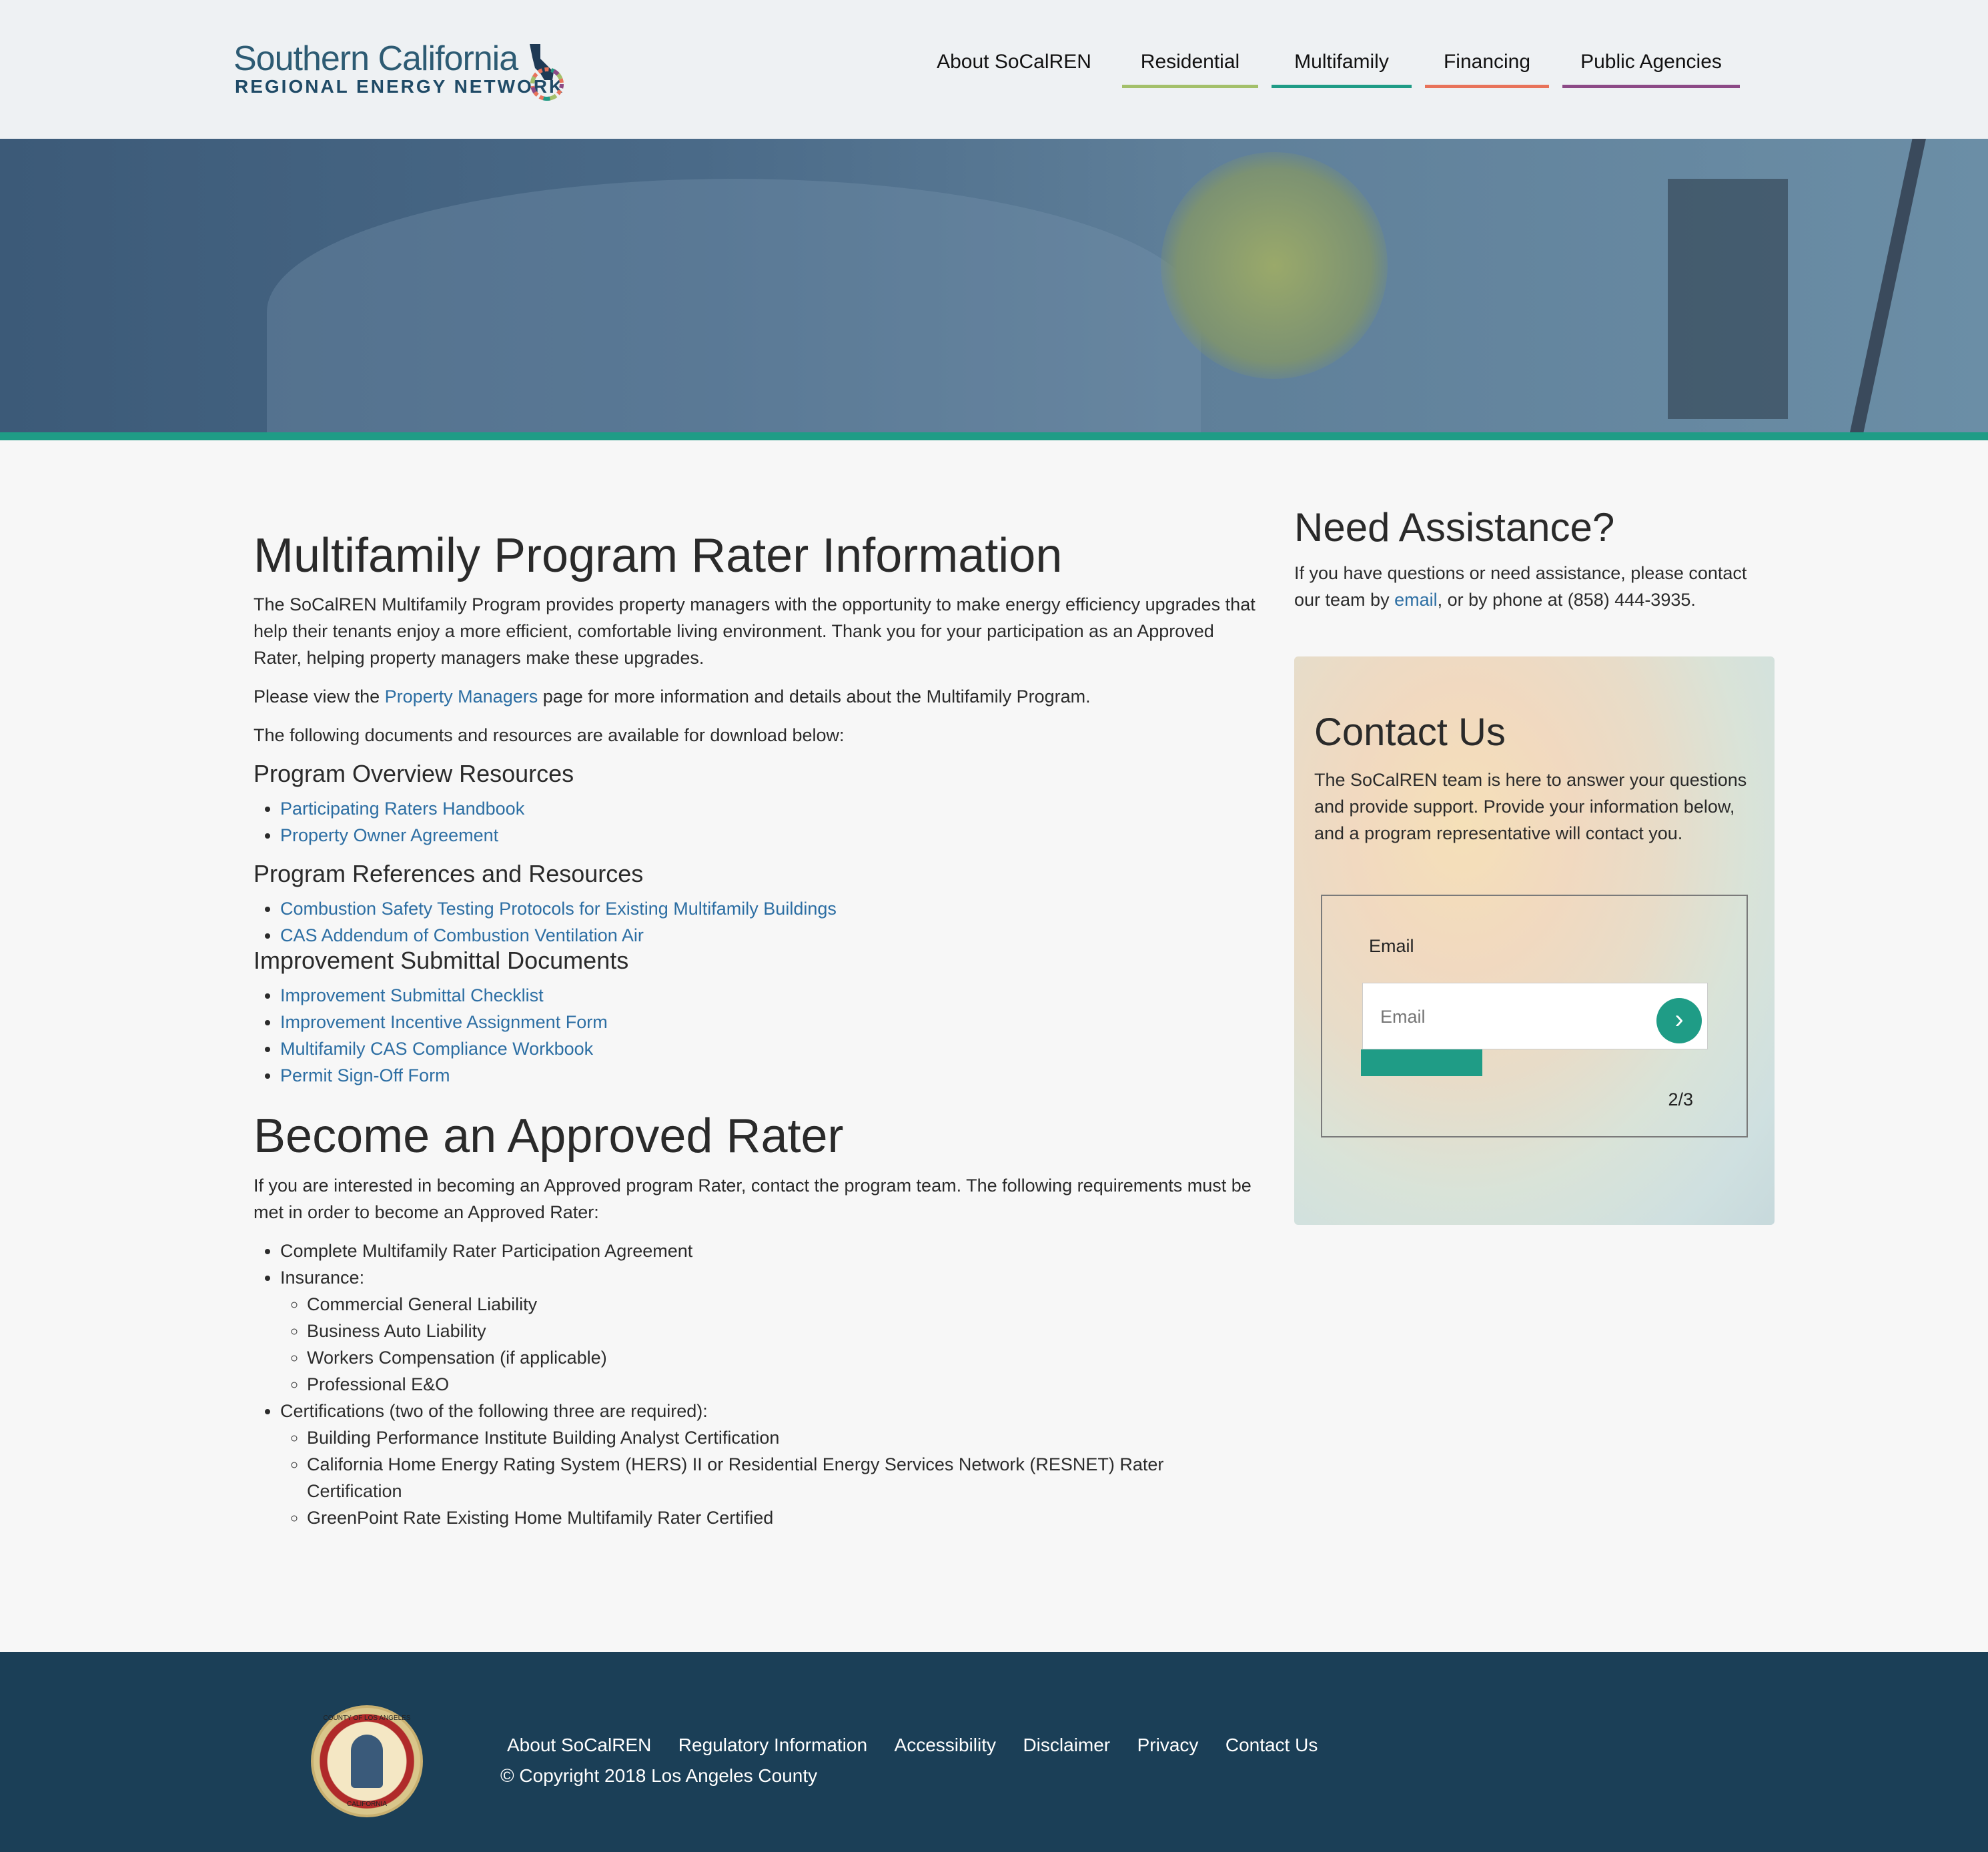 The width and height of the screenshot is (1988, 1852). Describe the element at coordinates (1274, 265) in the screenshot. I see `hard-hat-image` at that location.